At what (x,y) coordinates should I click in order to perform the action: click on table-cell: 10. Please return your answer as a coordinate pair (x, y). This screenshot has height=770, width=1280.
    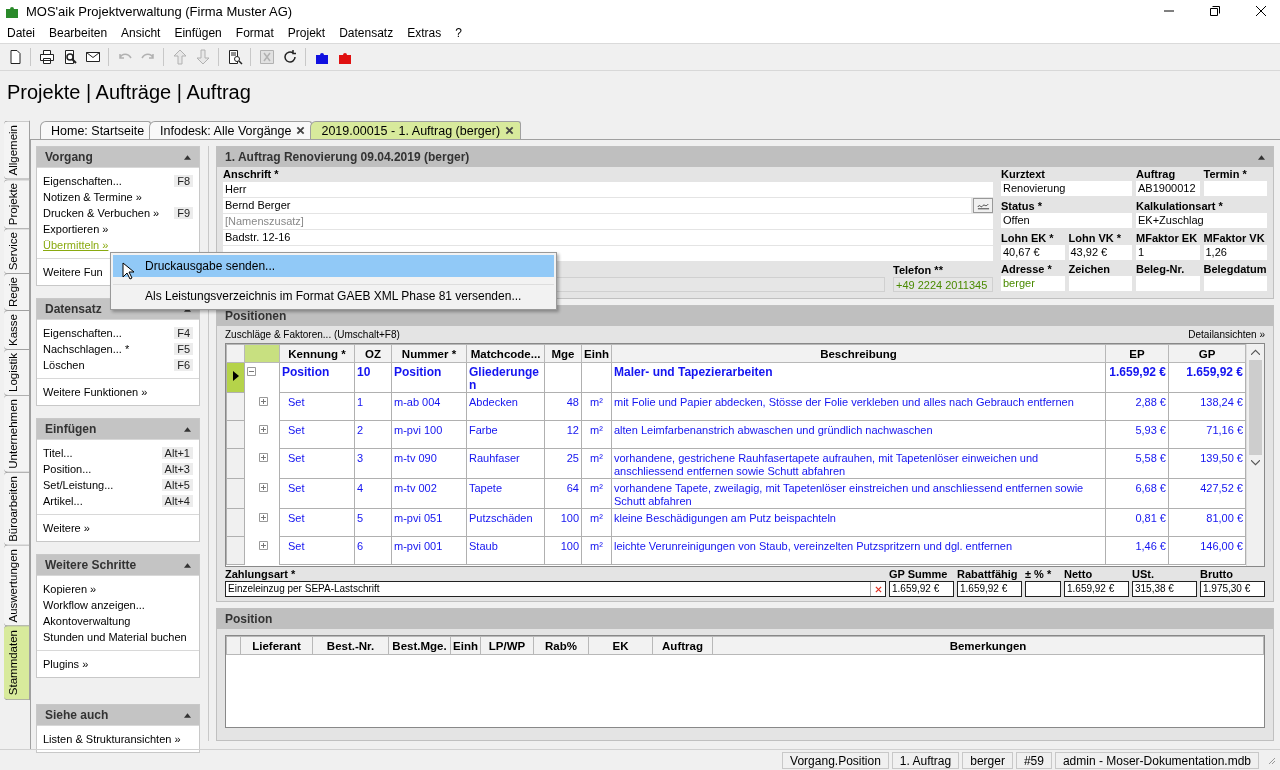
    Looking at the image, I should click on (364, 372).